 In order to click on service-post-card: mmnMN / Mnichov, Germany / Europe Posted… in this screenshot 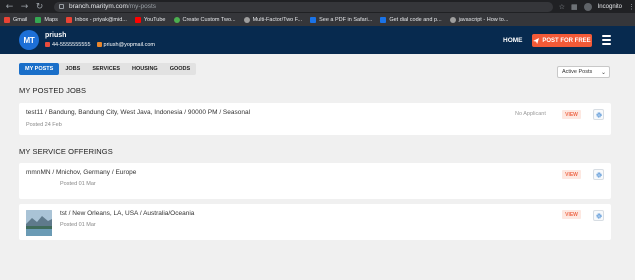, I will do `click(315, 181)`.